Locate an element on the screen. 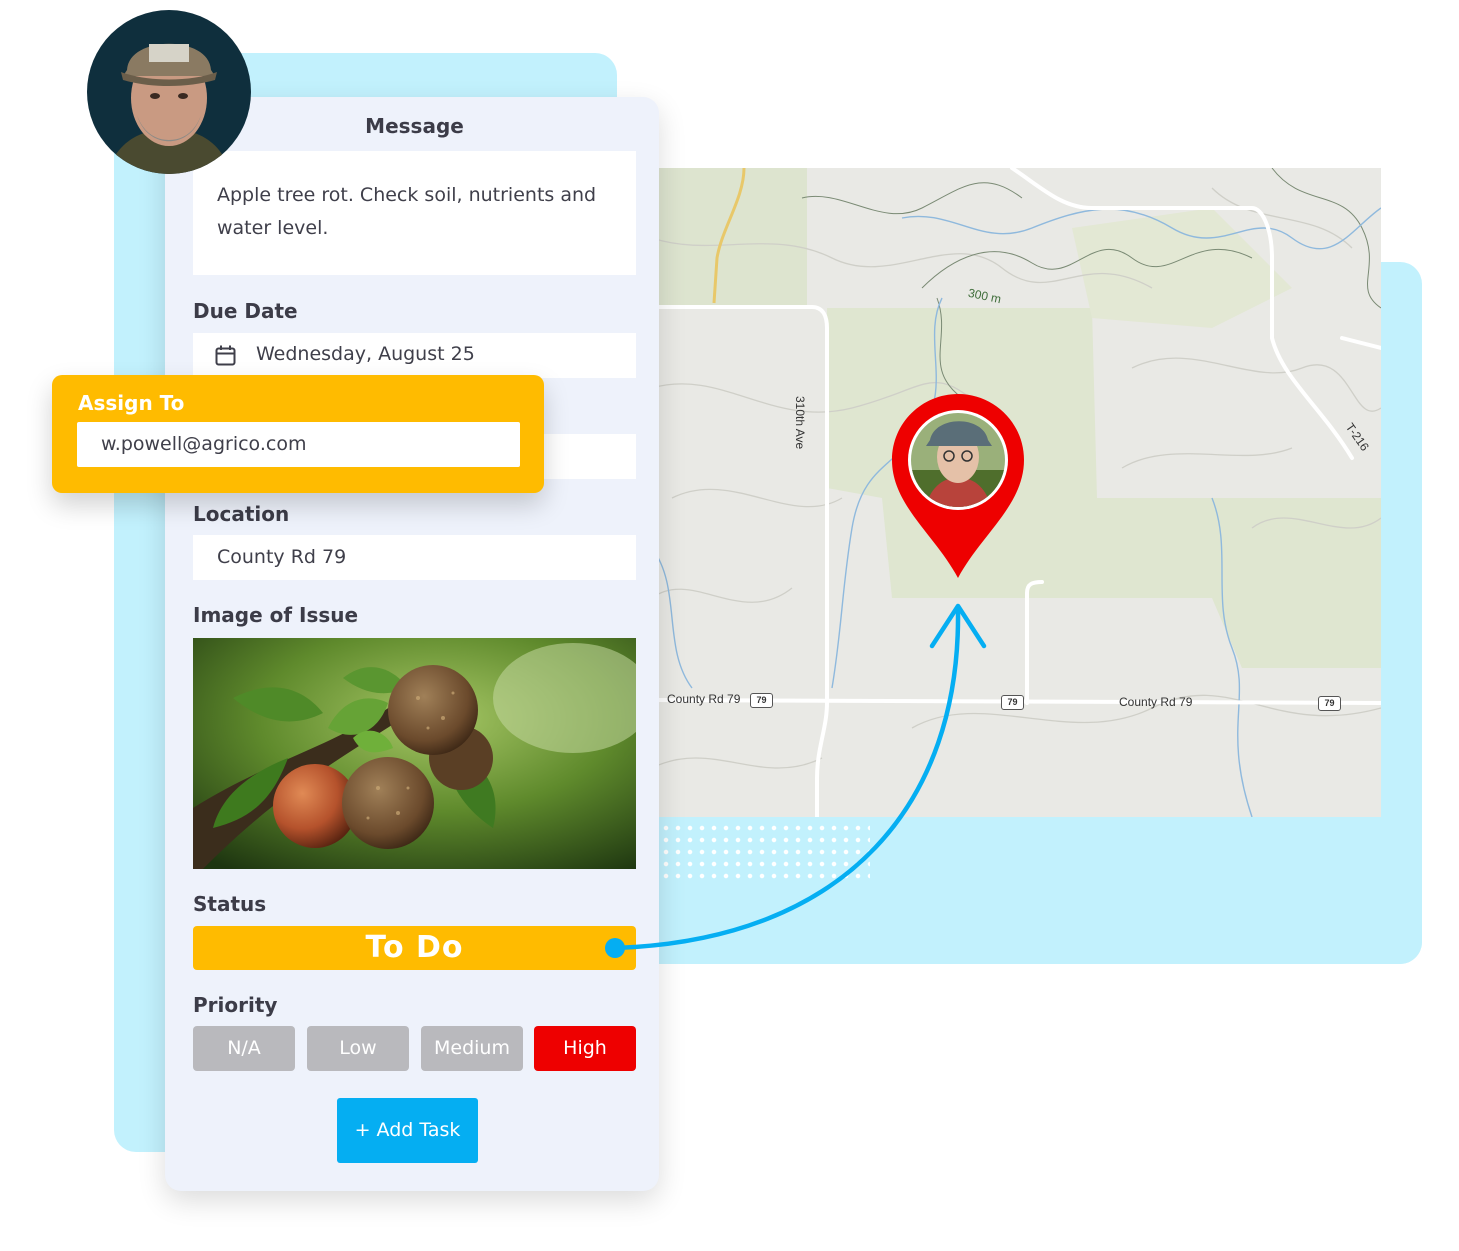 The width and height of the screenshot is (1459, 1251). connector-overlay is located at coordinates (814, 676).